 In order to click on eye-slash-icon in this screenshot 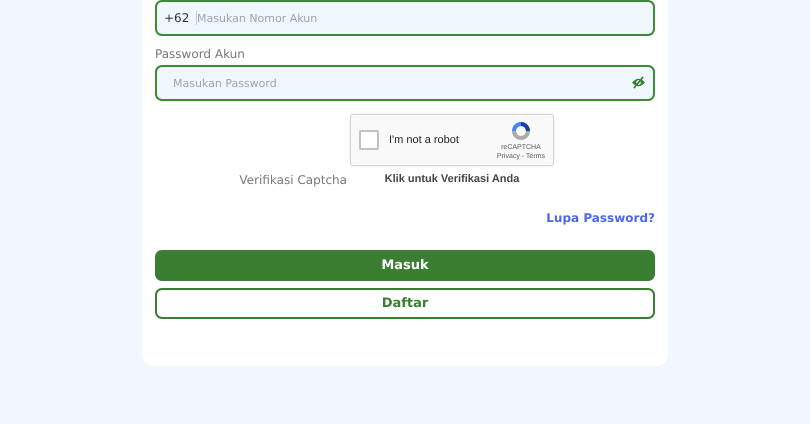, I will do `click(638, 82)`.